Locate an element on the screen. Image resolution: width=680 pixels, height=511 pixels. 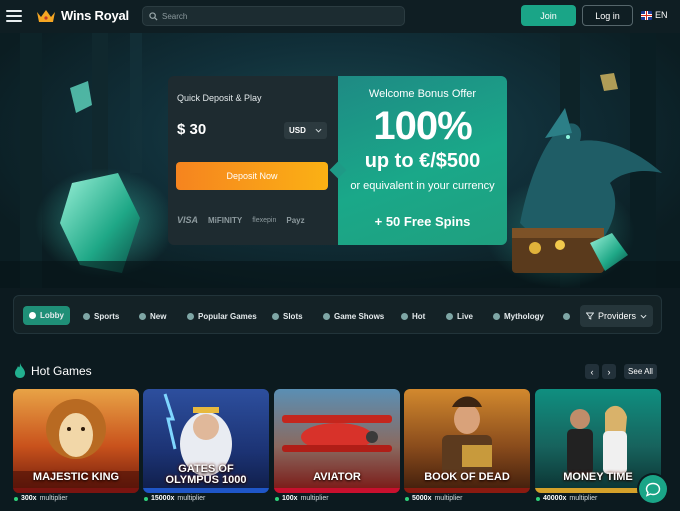
game-title-line2: OLYMPUS 1000 is located at coordinates (206, 480).